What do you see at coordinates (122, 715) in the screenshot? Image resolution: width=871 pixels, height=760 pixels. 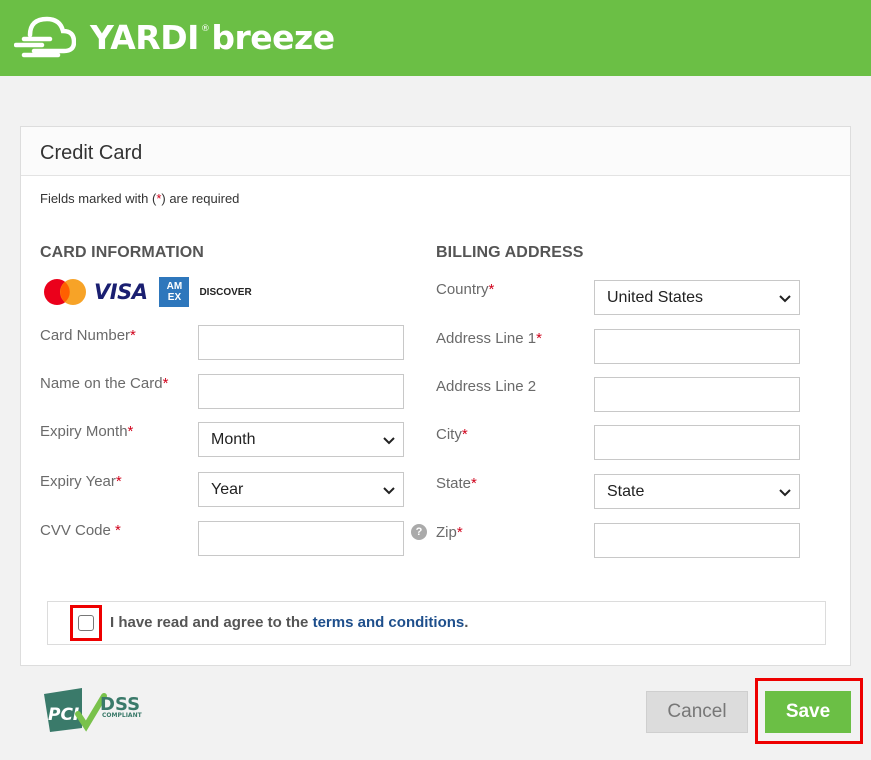 I see `compliant-text: COMPLIANT` at bounding box center [122, 715].